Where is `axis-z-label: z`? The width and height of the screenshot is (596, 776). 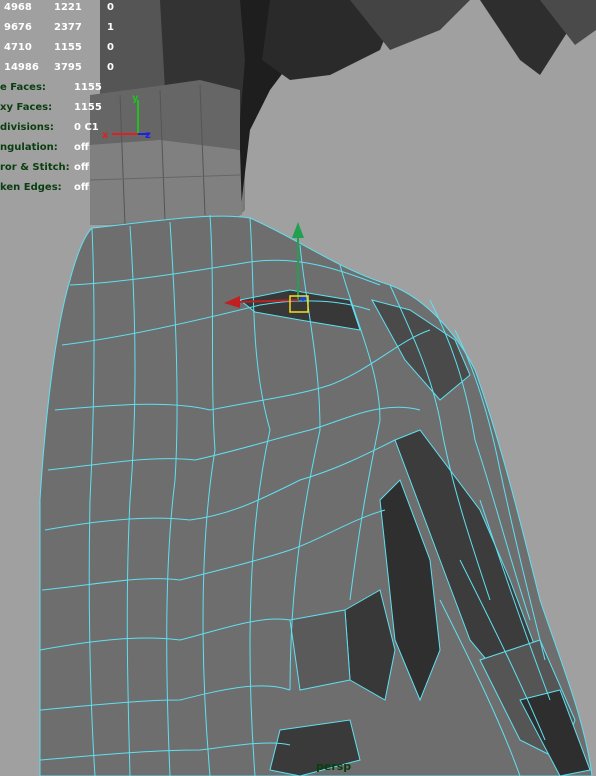 axis-z-label: z is located at coordinates (148, 135).